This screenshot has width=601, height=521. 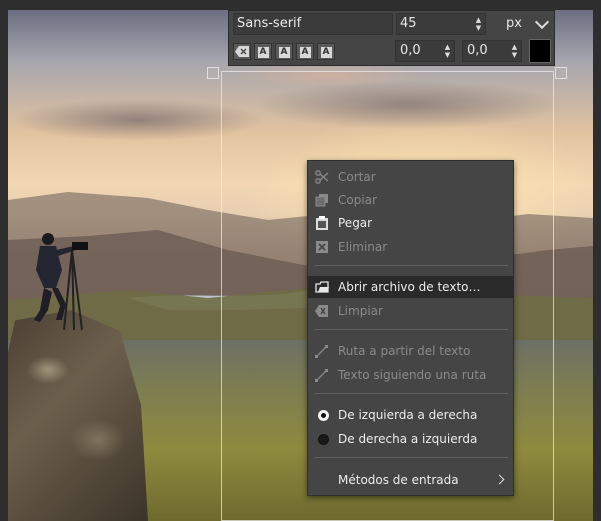 What do you see at coordinates (321, 351) in the screenshot?
I see `path-from-text-icon` at bounding box center [321, 351].